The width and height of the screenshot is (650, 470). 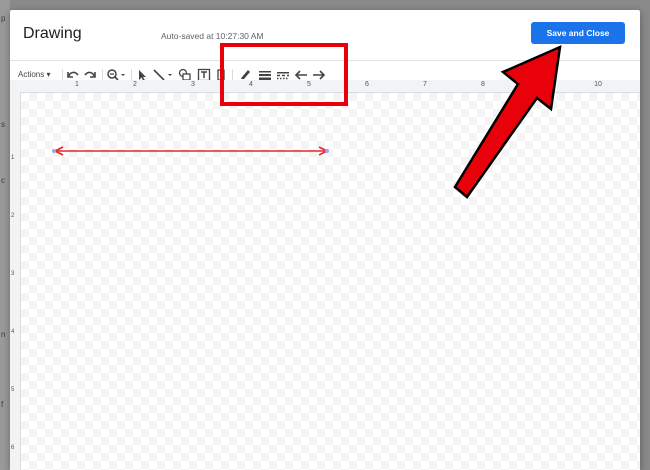 I want to click on annotation-highlight-box, so click(x=284, y=74).